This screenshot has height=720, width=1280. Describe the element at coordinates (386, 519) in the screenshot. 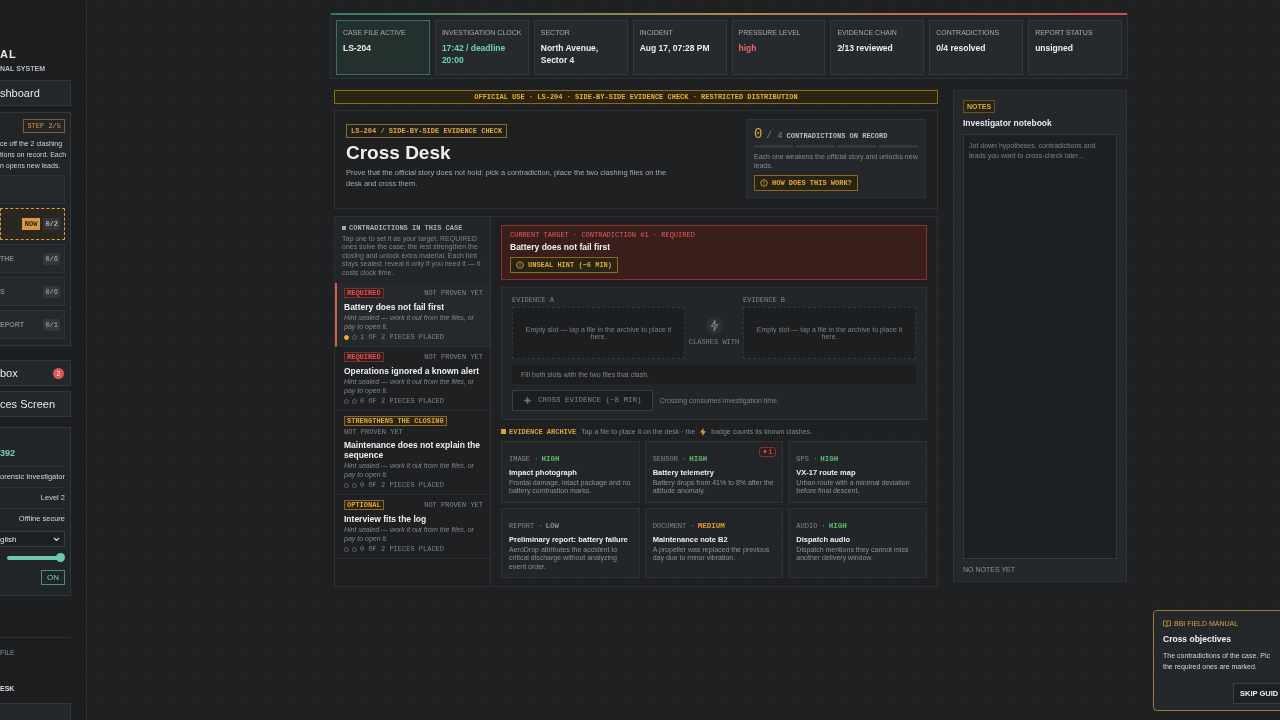

I see `contradiction-title: Interview fits the log` at that location.